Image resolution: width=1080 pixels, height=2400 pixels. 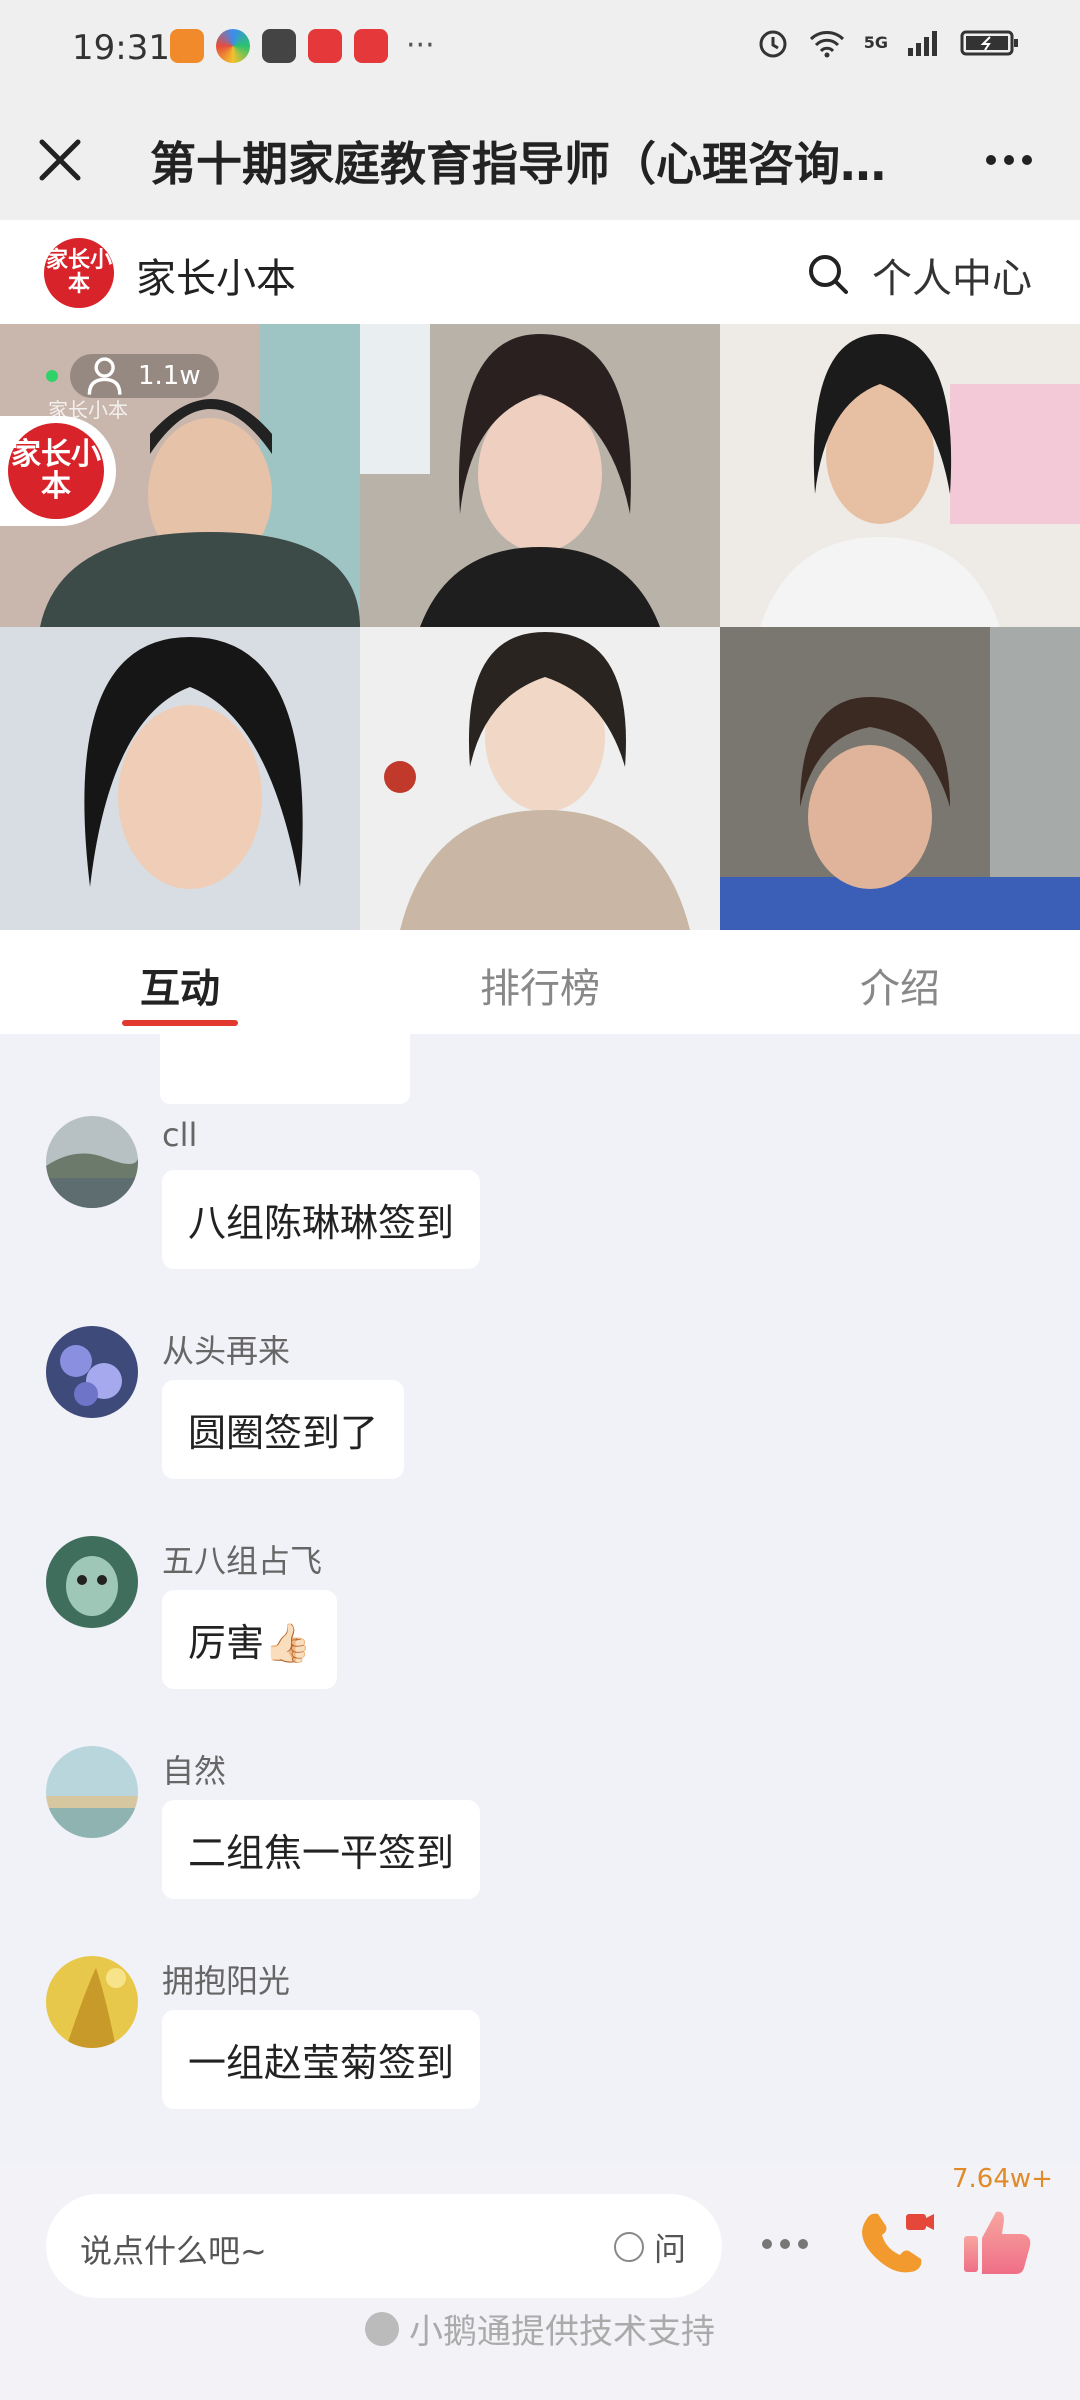 I want to click on thumbs-up-icon, so click(x=998, y=2240).